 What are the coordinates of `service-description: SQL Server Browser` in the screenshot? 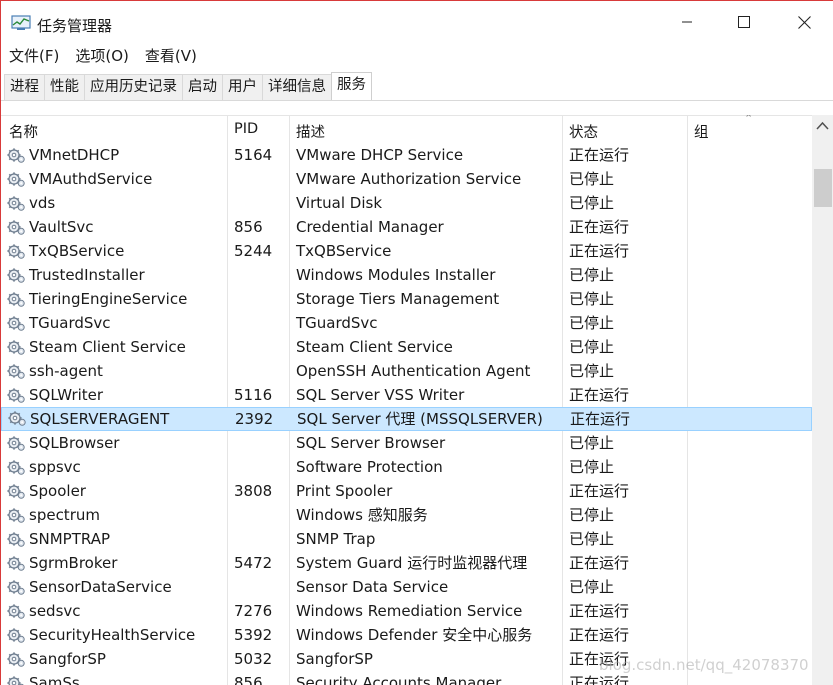 It's located at (371, 443).